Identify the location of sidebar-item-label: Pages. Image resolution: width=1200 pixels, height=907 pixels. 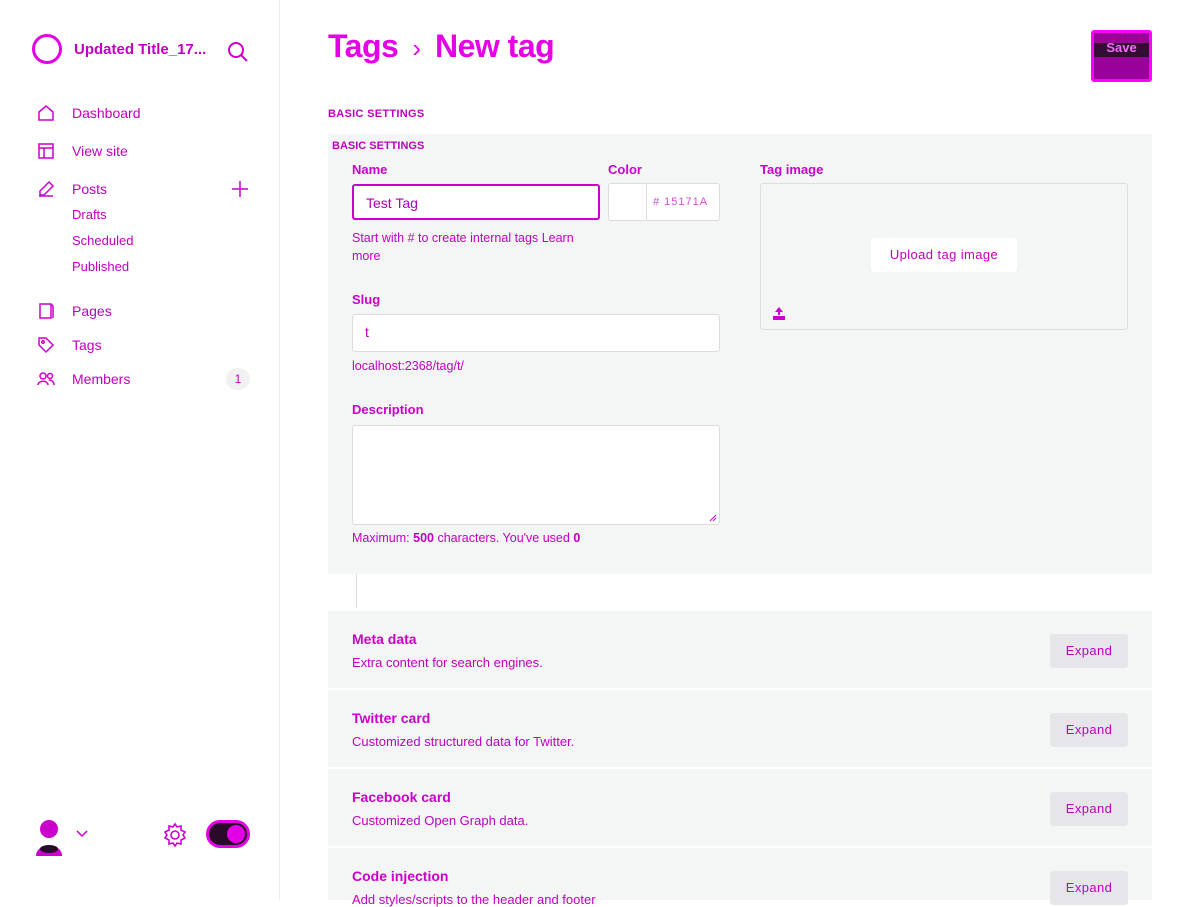
(92, 311).